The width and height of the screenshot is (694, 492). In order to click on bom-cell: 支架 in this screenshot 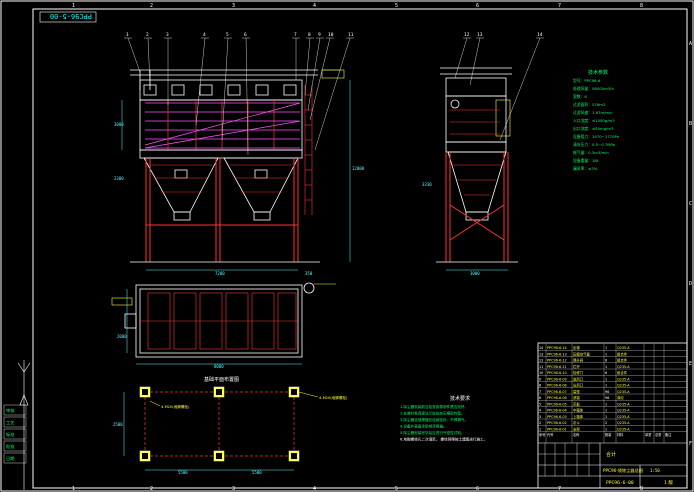, I will do `click(576, 428)`.